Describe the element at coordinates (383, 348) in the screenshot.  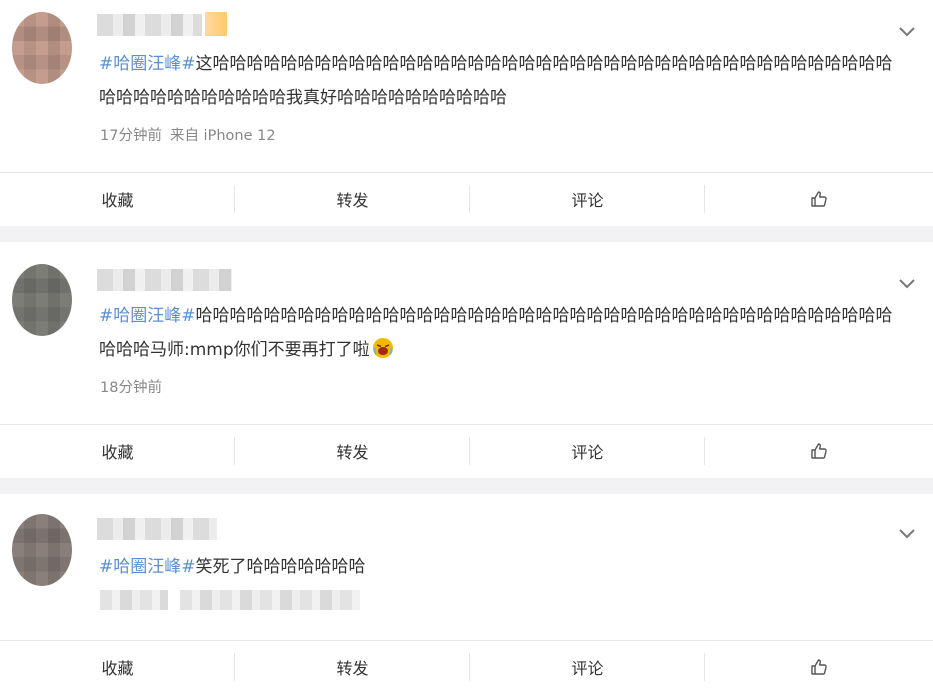
I see `crying-laughing-face-icon` at that location.